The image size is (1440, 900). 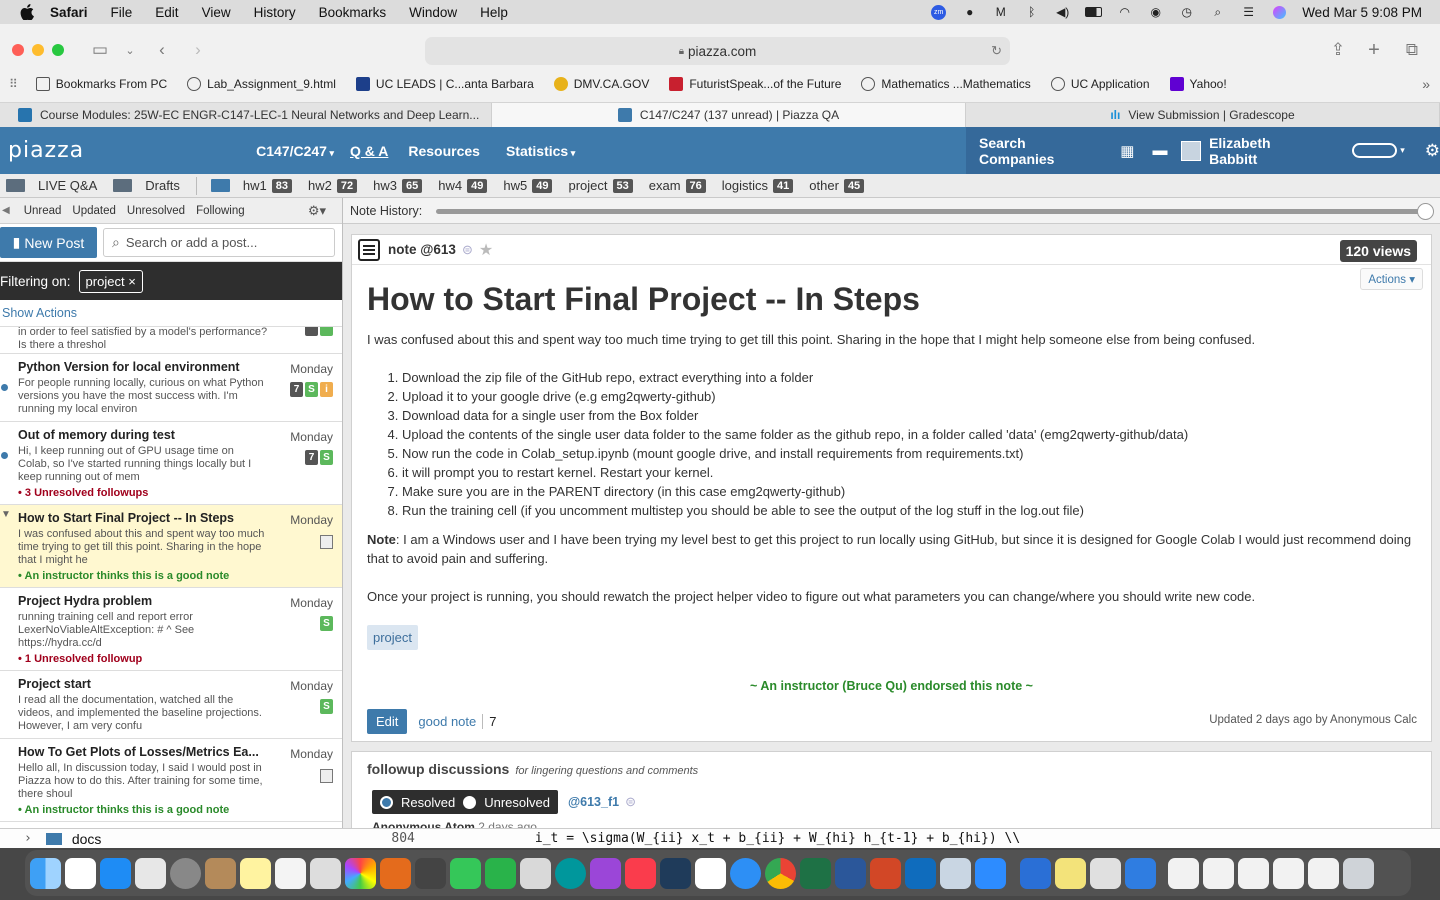 I want to click on podcasts-icon, so click(x=605, y=873).